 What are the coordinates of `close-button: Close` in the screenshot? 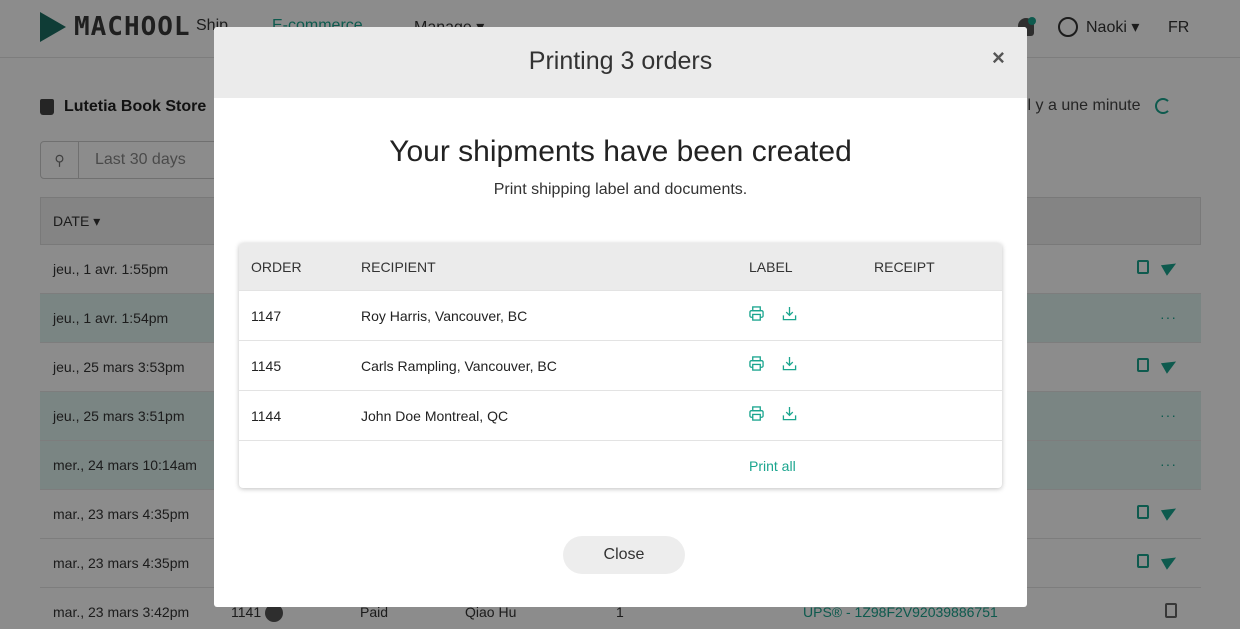 It's located at (624, 555).